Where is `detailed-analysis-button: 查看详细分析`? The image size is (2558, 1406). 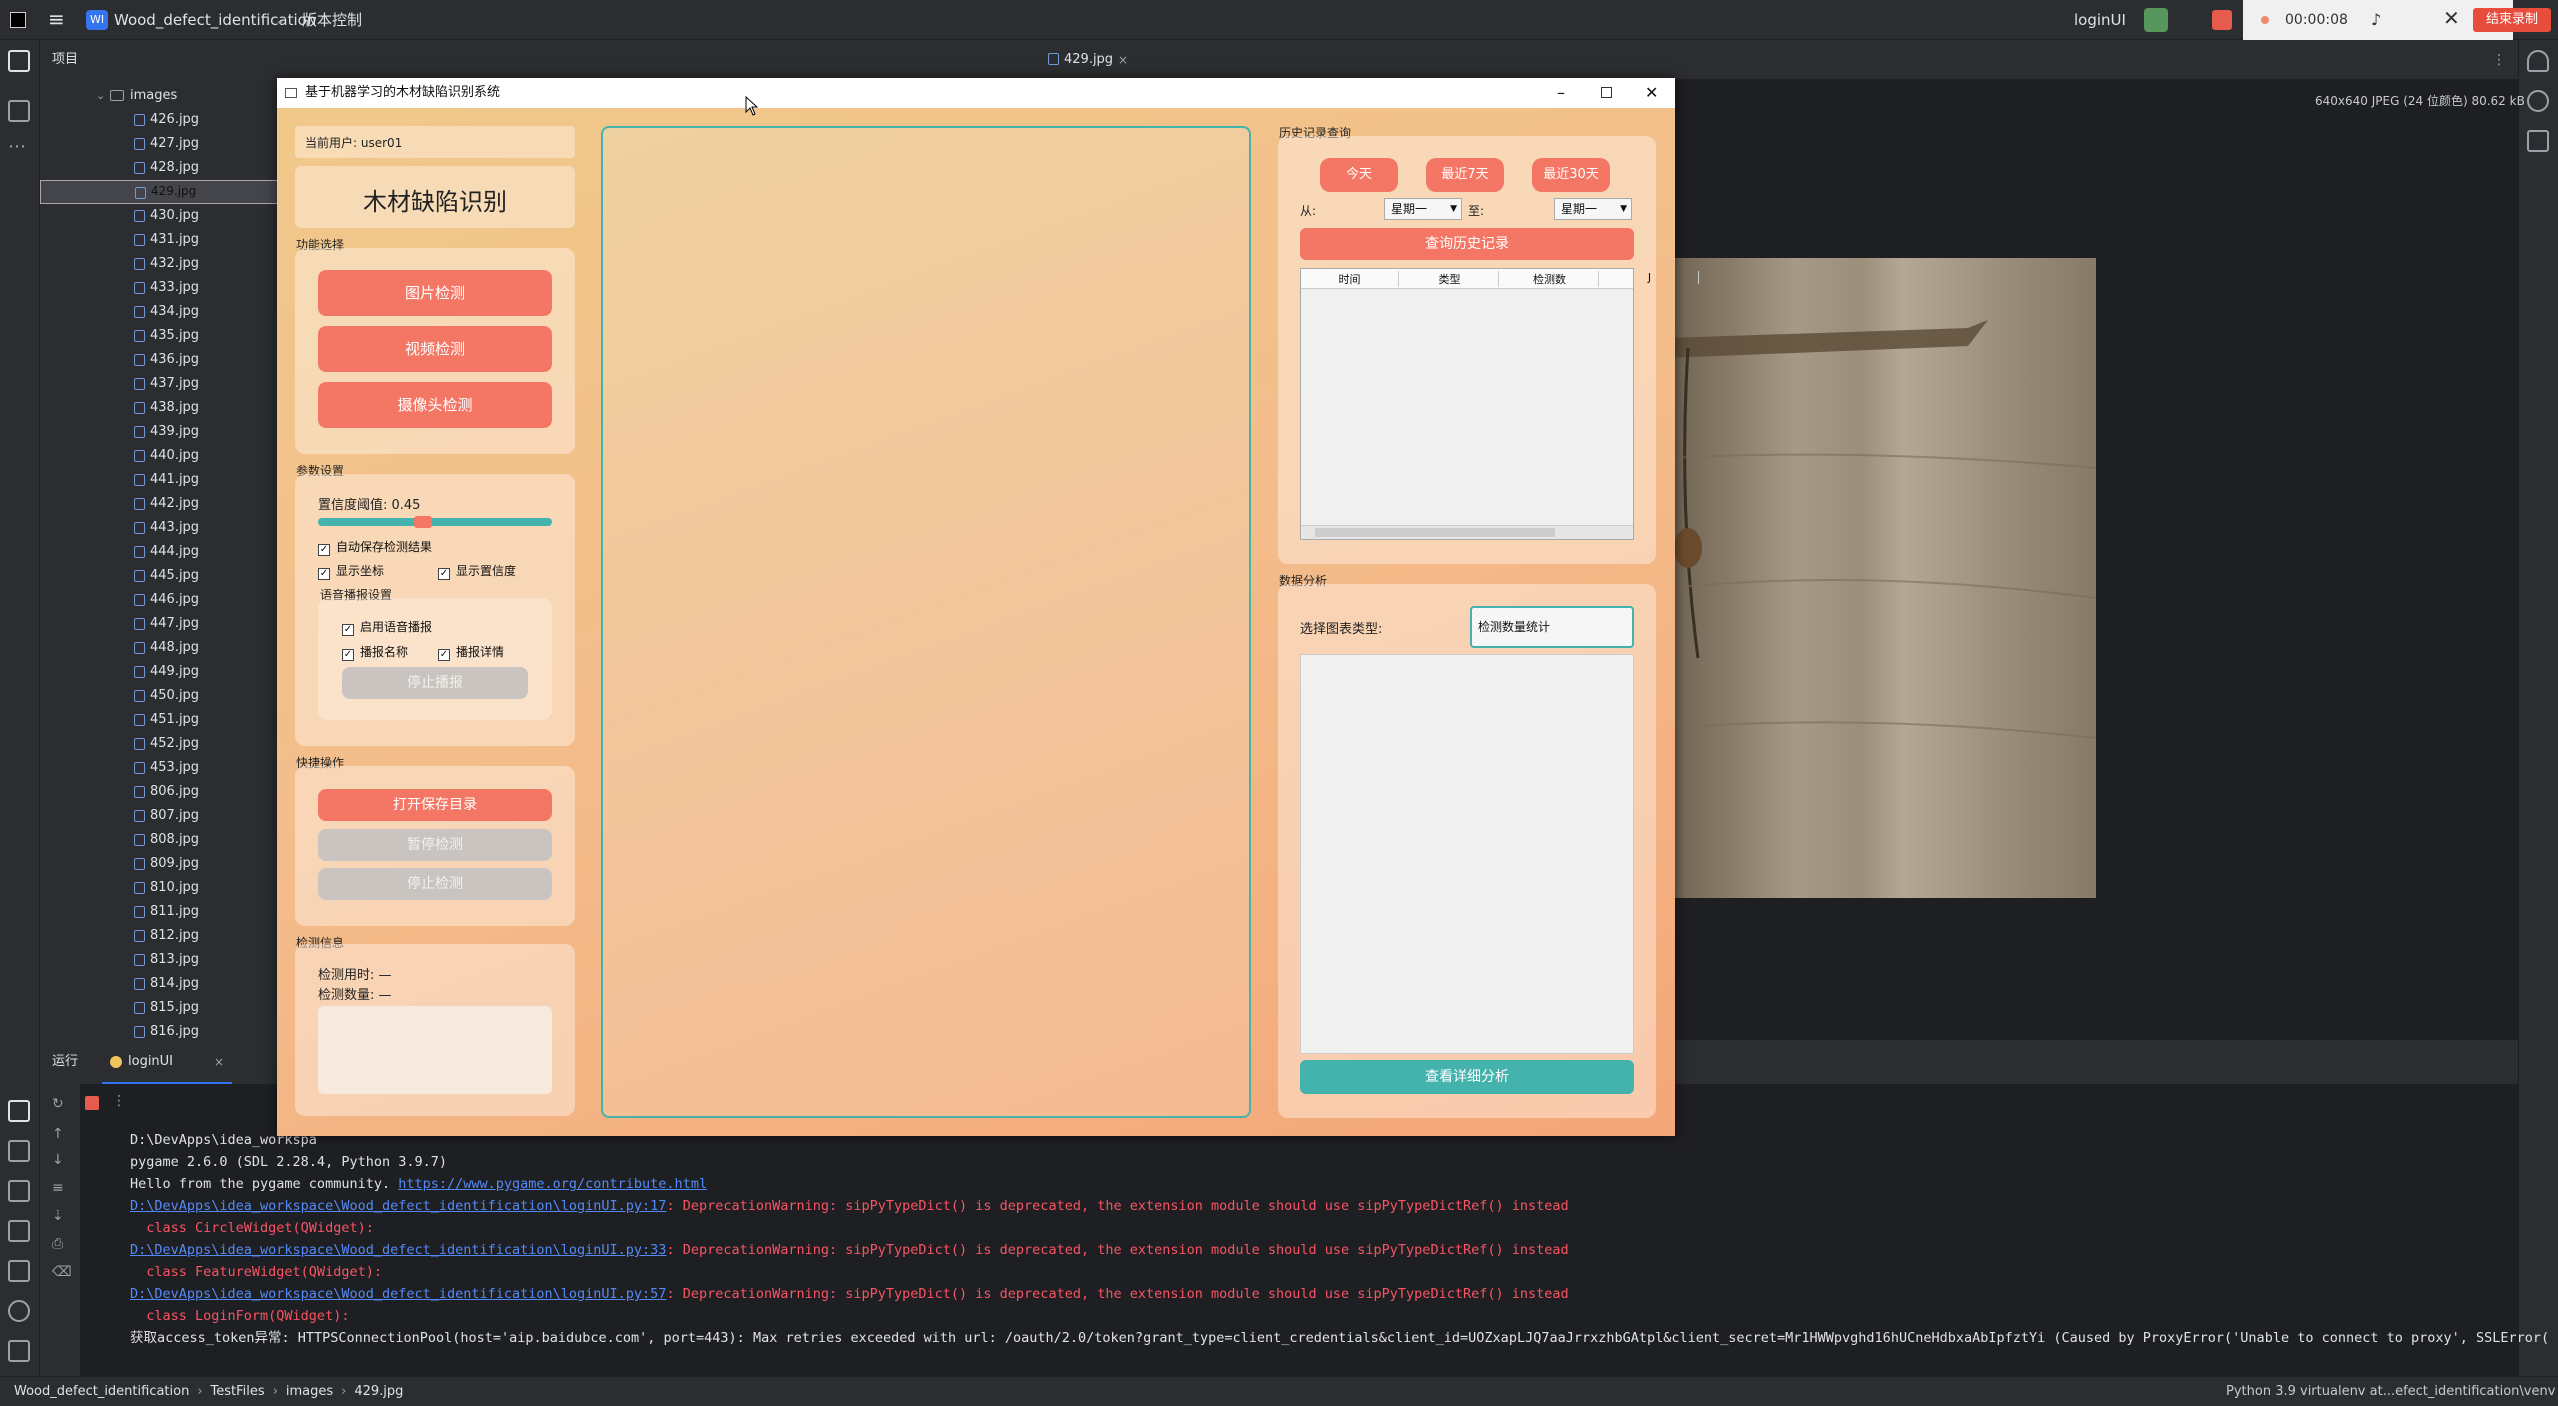 detailed-analysis-button: 查看详细分析 is located at coordinates (1467, 1077).